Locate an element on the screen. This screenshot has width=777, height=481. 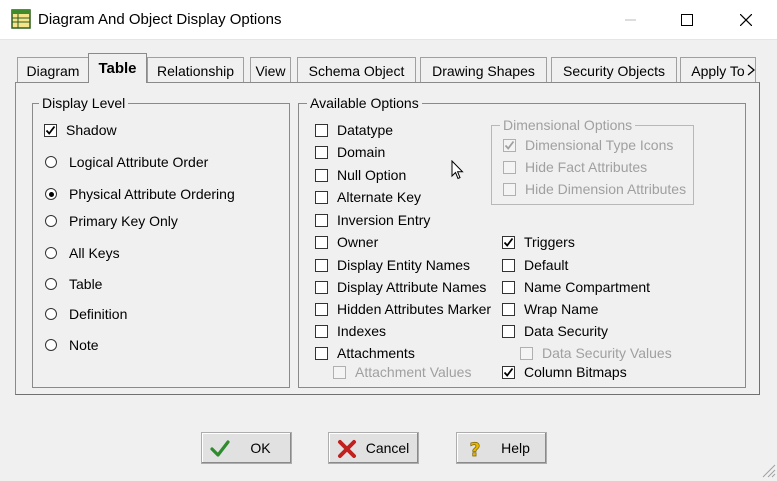
hidden-attributes-marker-checkbox is located at coordinates (321, 309).